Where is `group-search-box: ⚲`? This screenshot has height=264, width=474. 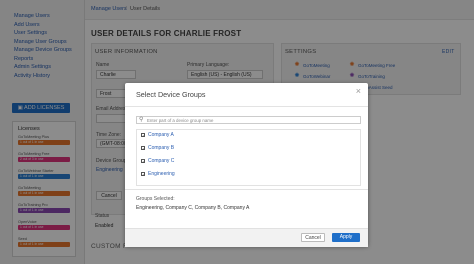
group-search-box: ⚲ is located at coordinates (248, 120).